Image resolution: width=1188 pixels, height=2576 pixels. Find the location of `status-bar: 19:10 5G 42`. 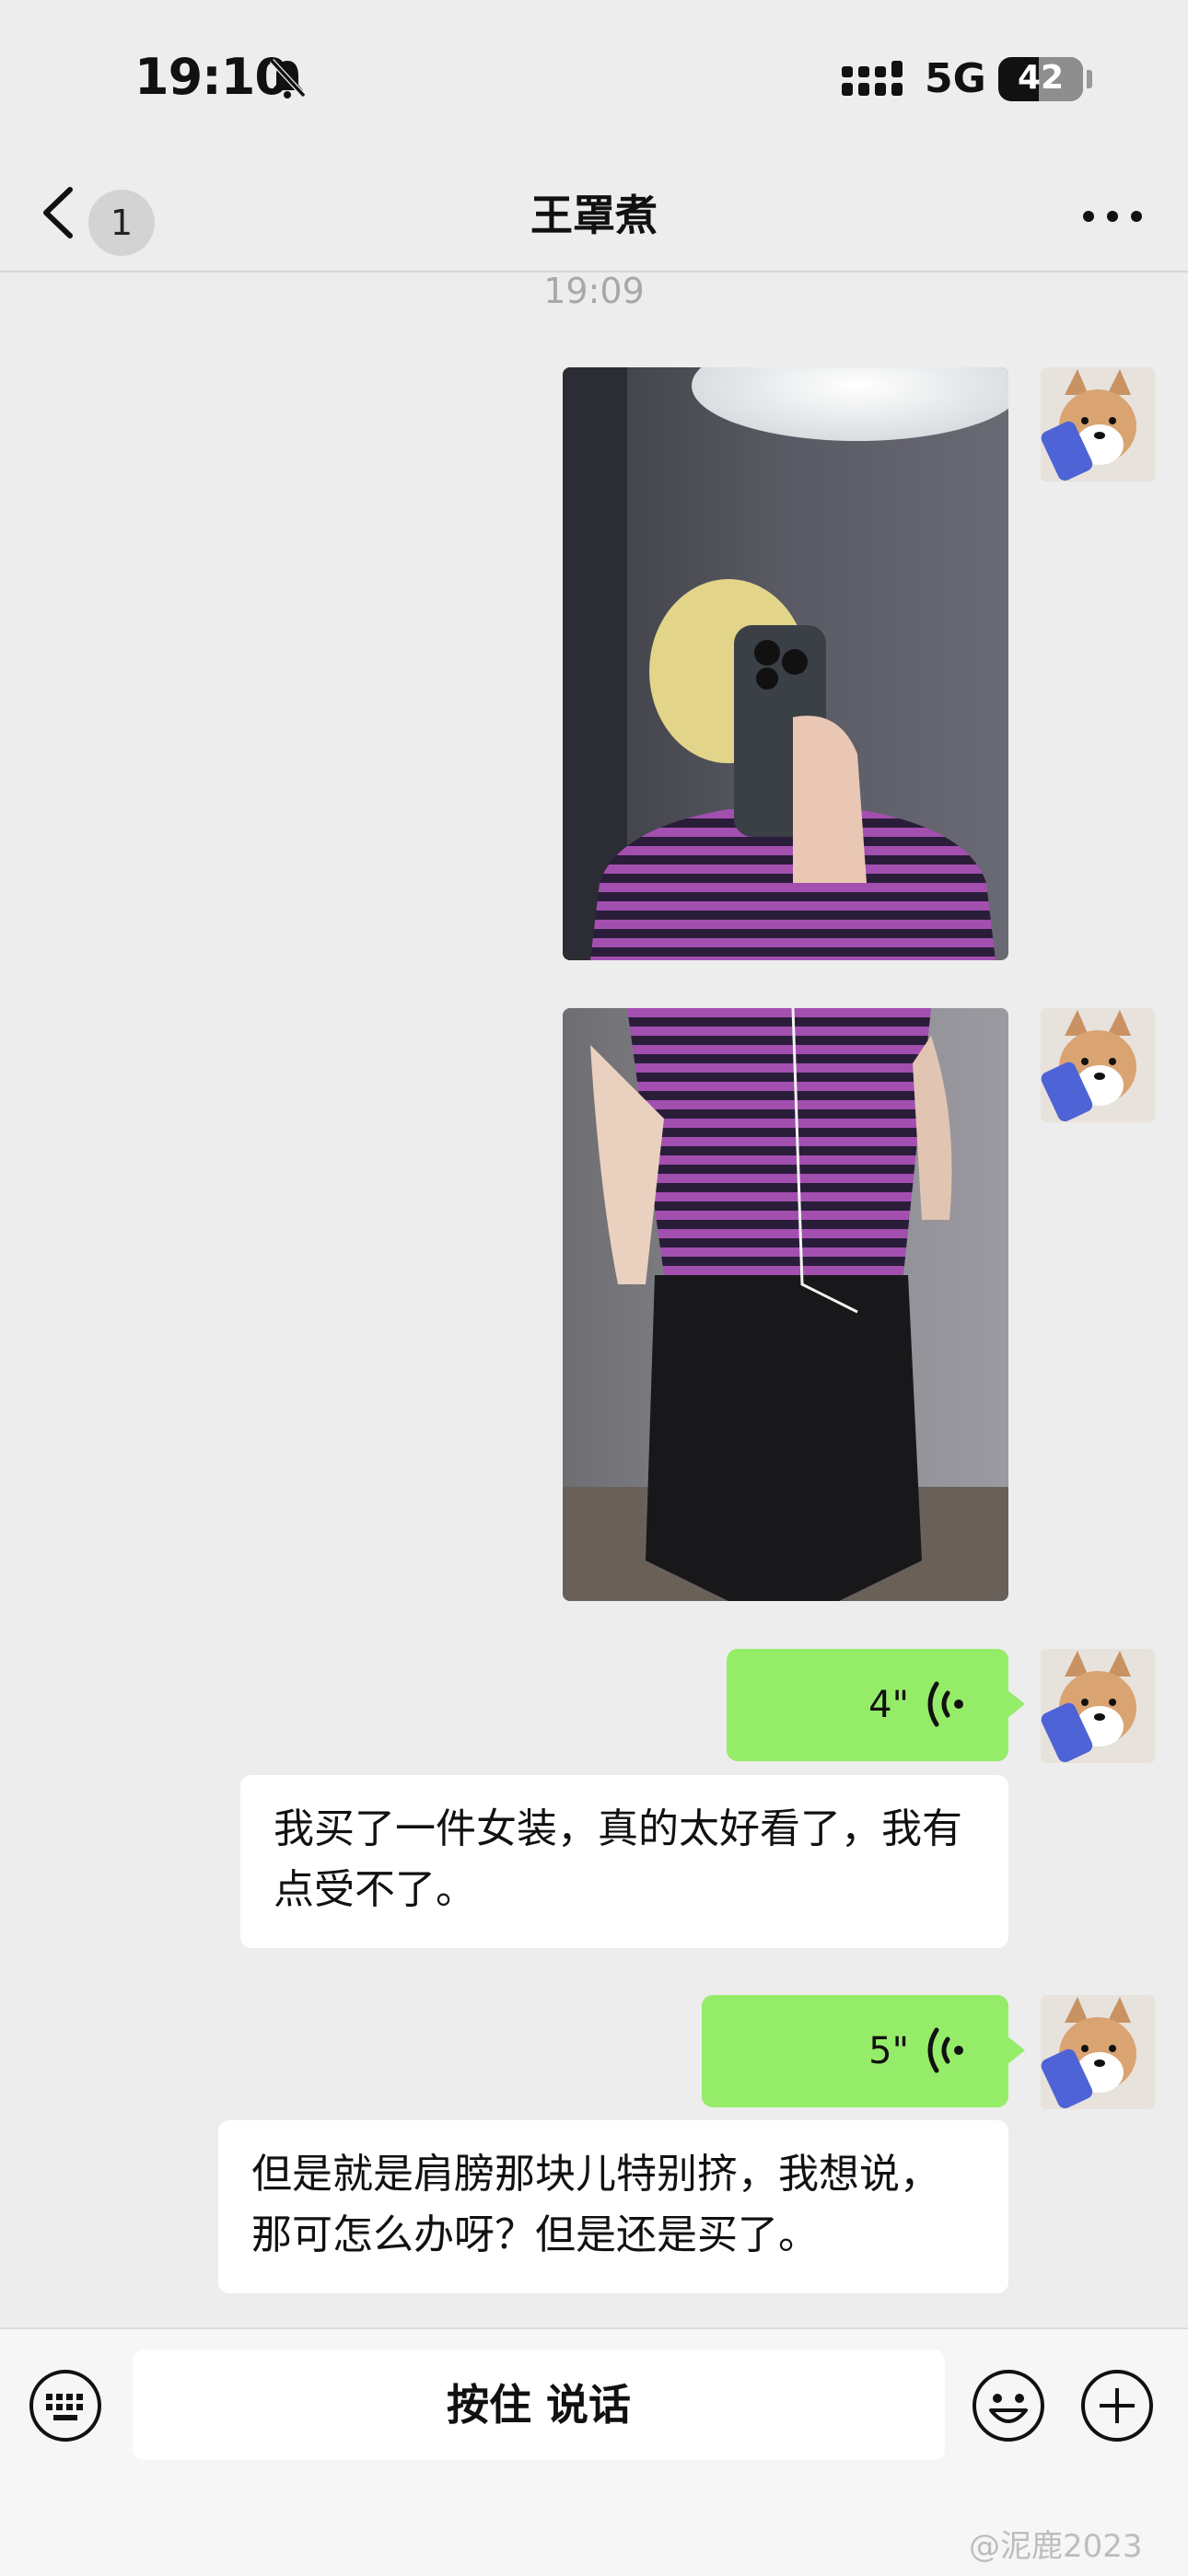

status-bar: 19:10 5G 42 is located at coordinates (594, 78).